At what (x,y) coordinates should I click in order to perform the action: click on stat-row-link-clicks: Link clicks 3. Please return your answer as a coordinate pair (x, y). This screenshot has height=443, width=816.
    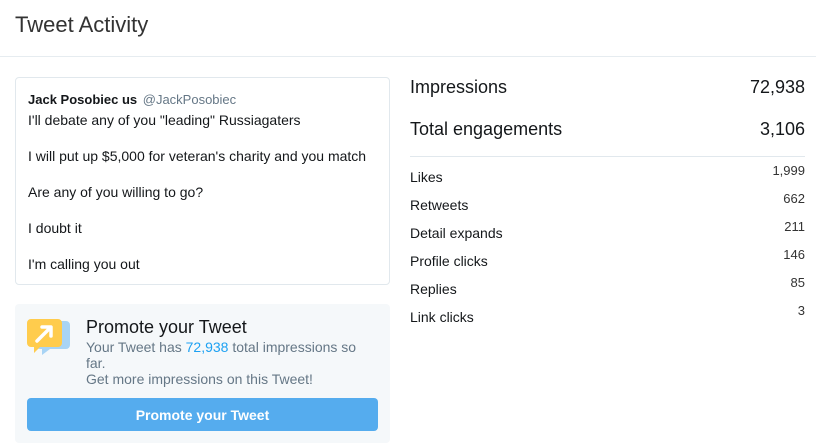
    Looking at the image, I should click on (607, 311).